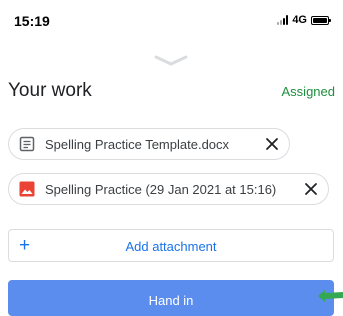  Describe the element at coordinates (27, 144) in the screenshot. I see `document-icon` at that location.